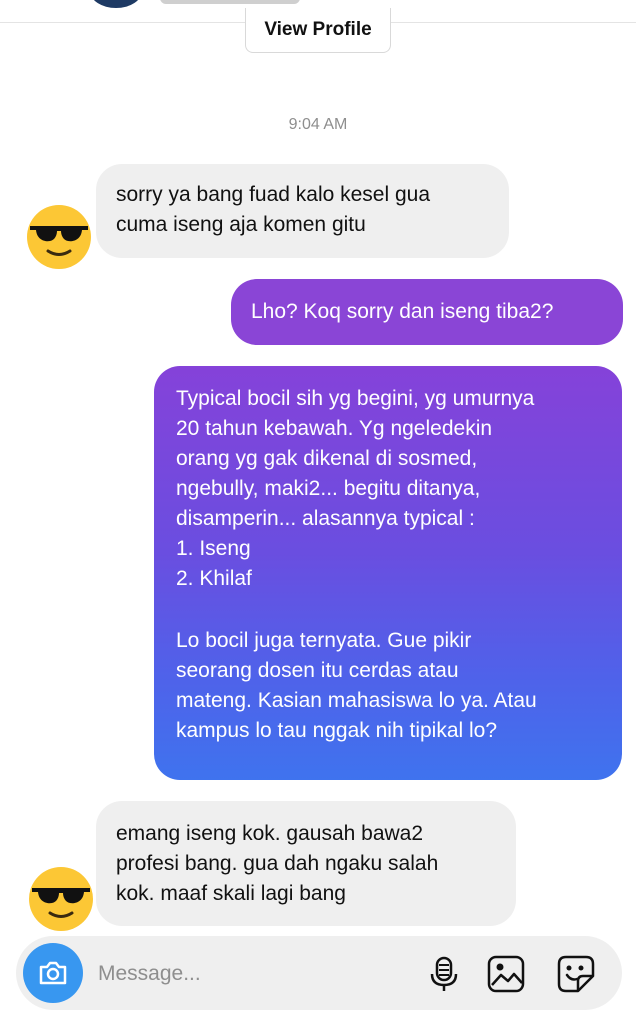 This screenshot has width=636, height=1024. Describe the element at coordinates (231, 893) in the screenshot. I see `message-line: kok. maaf skali lagi bang` at that location.